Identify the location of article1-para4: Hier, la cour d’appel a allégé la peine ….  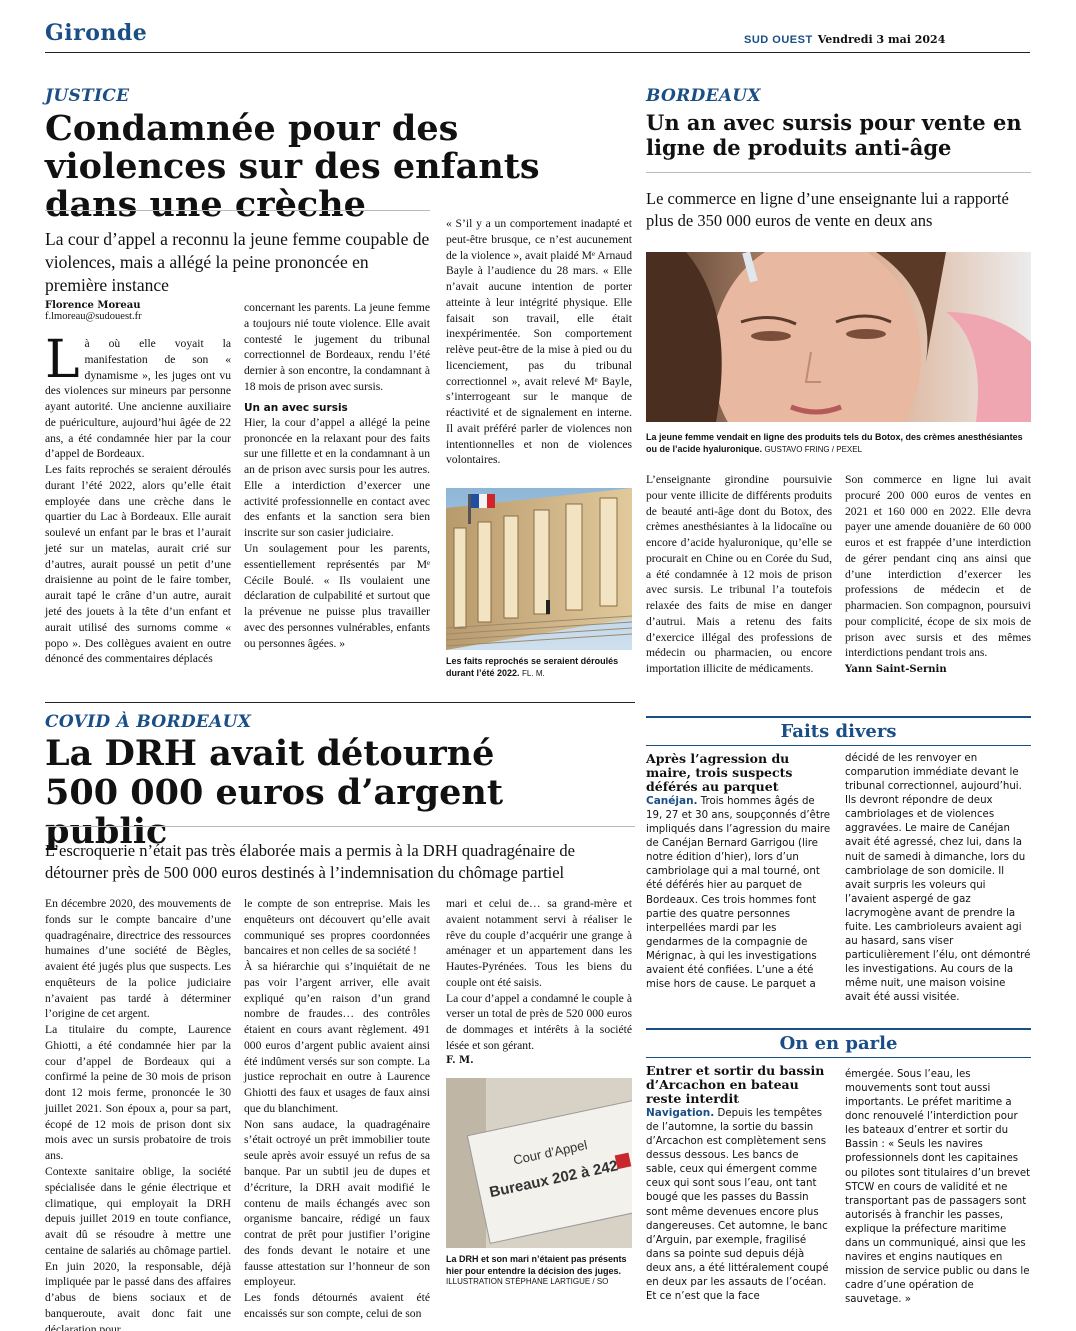
(337, 477).